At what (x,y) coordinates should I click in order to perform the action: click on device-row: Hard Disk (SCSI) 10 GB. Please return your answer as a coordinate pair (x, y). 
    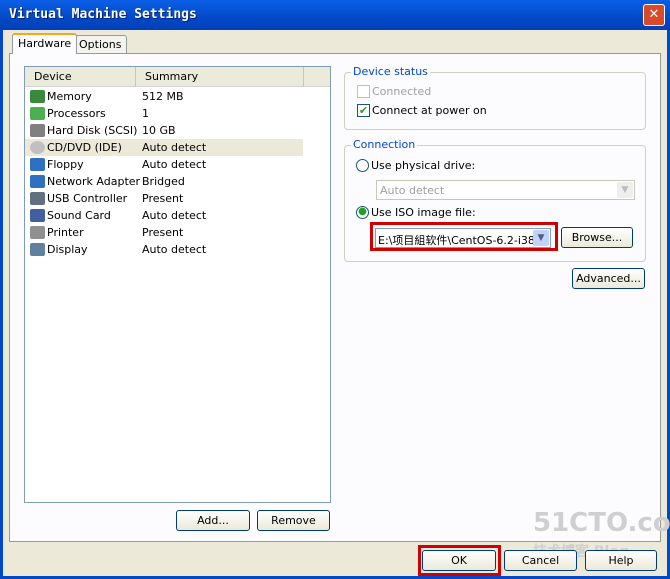
    Looking at the image, I should click on (177, 130).